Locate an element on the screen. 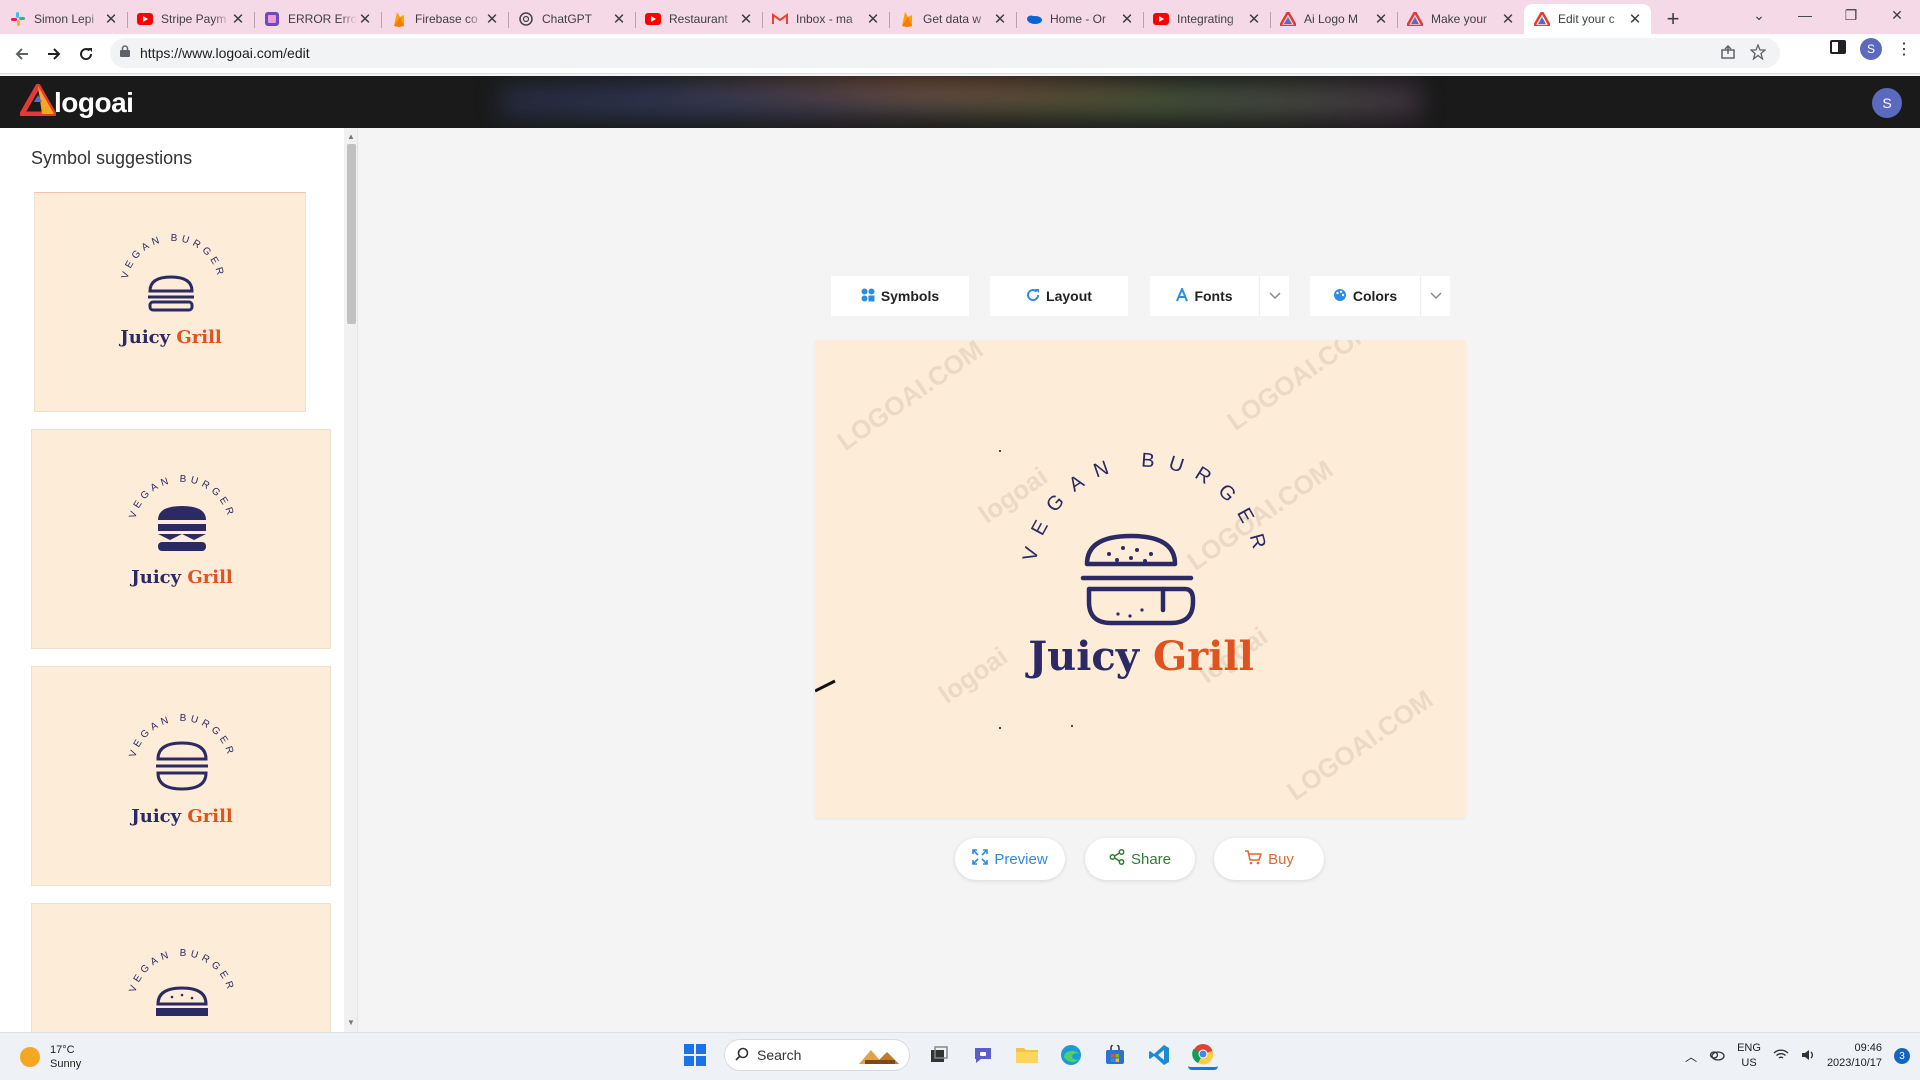  tab-search-icon: ⌄ is located at coordinates (1759, 15).